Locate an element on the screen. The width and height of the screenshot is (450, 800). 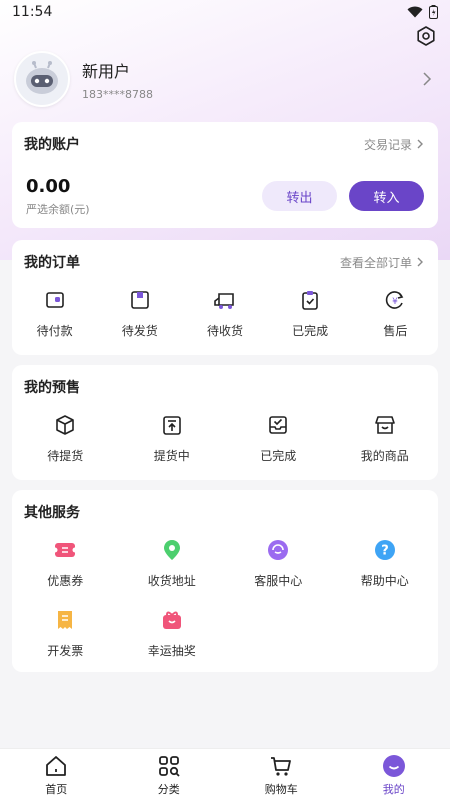
order-pending-receipt: 待收货 is located at coordinates (224, 319).